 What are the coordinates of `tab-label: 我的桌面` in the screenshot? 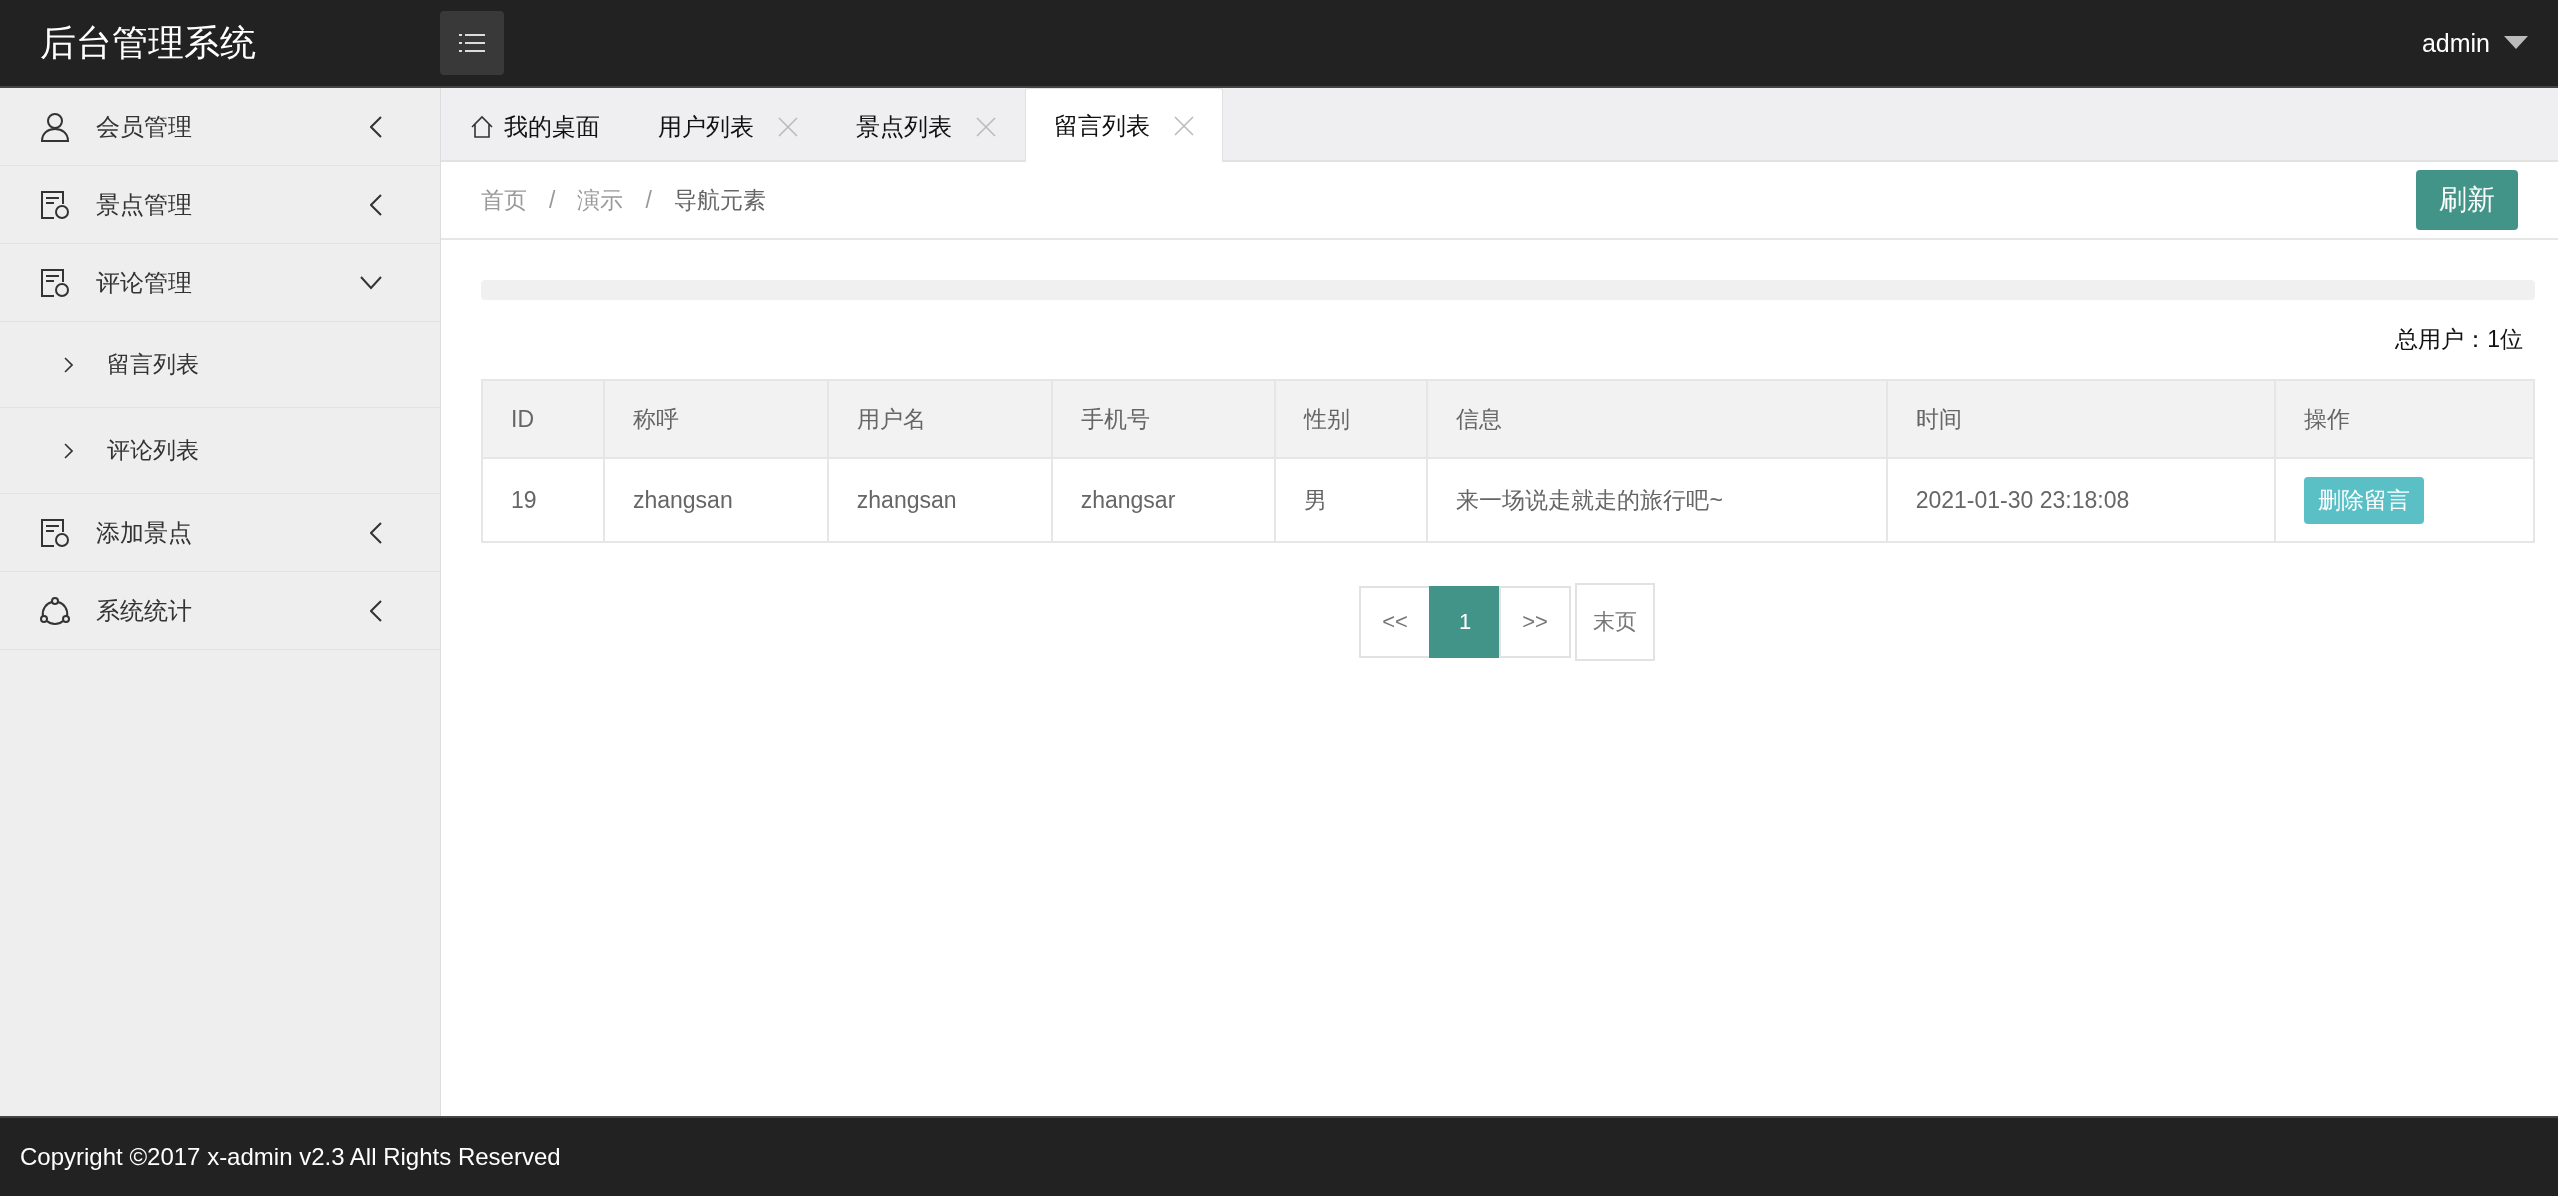 It's located at (552, 126).